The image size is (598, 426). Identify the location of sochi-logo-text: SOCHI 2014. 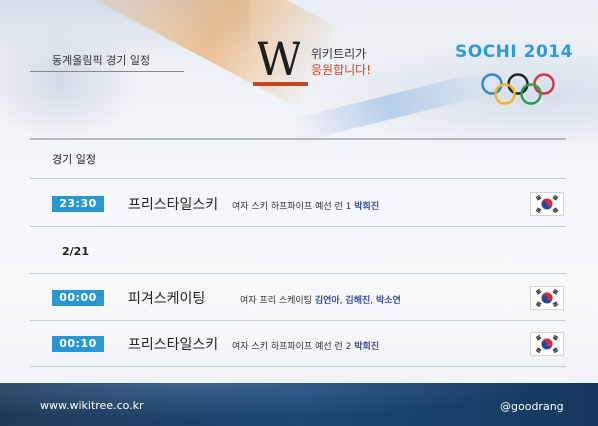
(514, 52).